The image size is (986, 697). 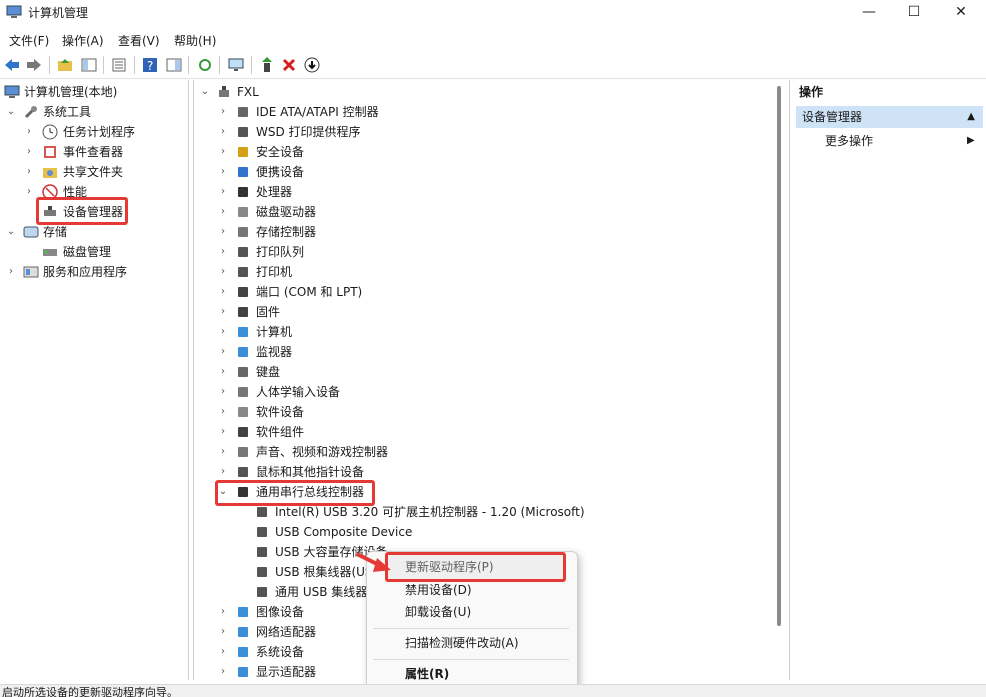 What do you see at coordinates (900, 141) in the screenshot?
I see `more-actions: 更多操作` at bounding box center [900, 141].